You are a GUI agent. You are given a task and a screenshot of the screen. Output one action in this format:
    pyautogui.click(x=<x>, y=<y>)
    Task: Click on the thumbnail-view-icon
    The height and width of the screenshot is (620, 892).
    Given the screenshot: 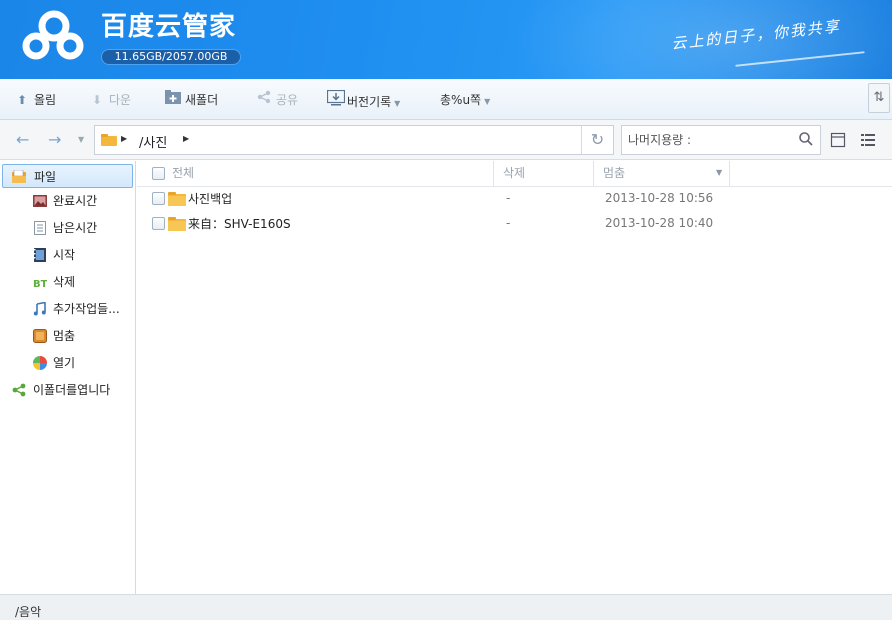 What is the action you would take?
    pyautogui.click(x=838, y=140)
    